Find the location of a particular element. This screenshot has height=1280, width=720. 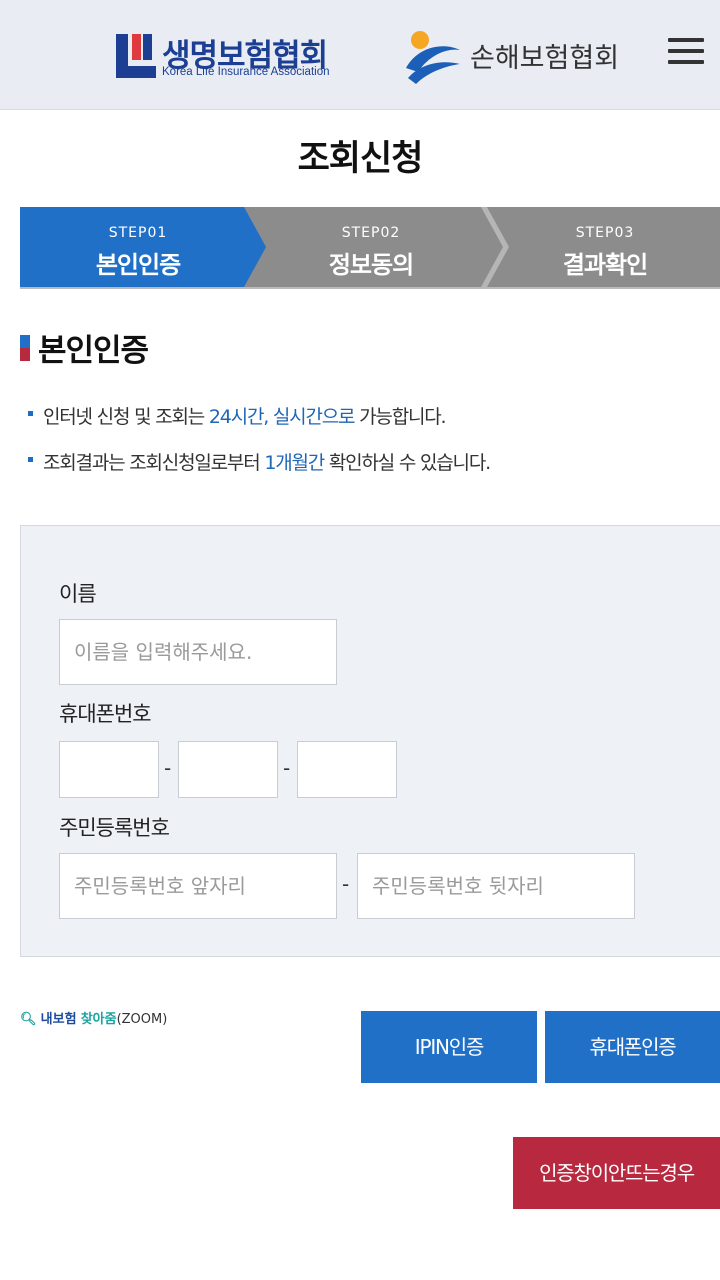

section-mark-icon is located at coordinates (25, 348).